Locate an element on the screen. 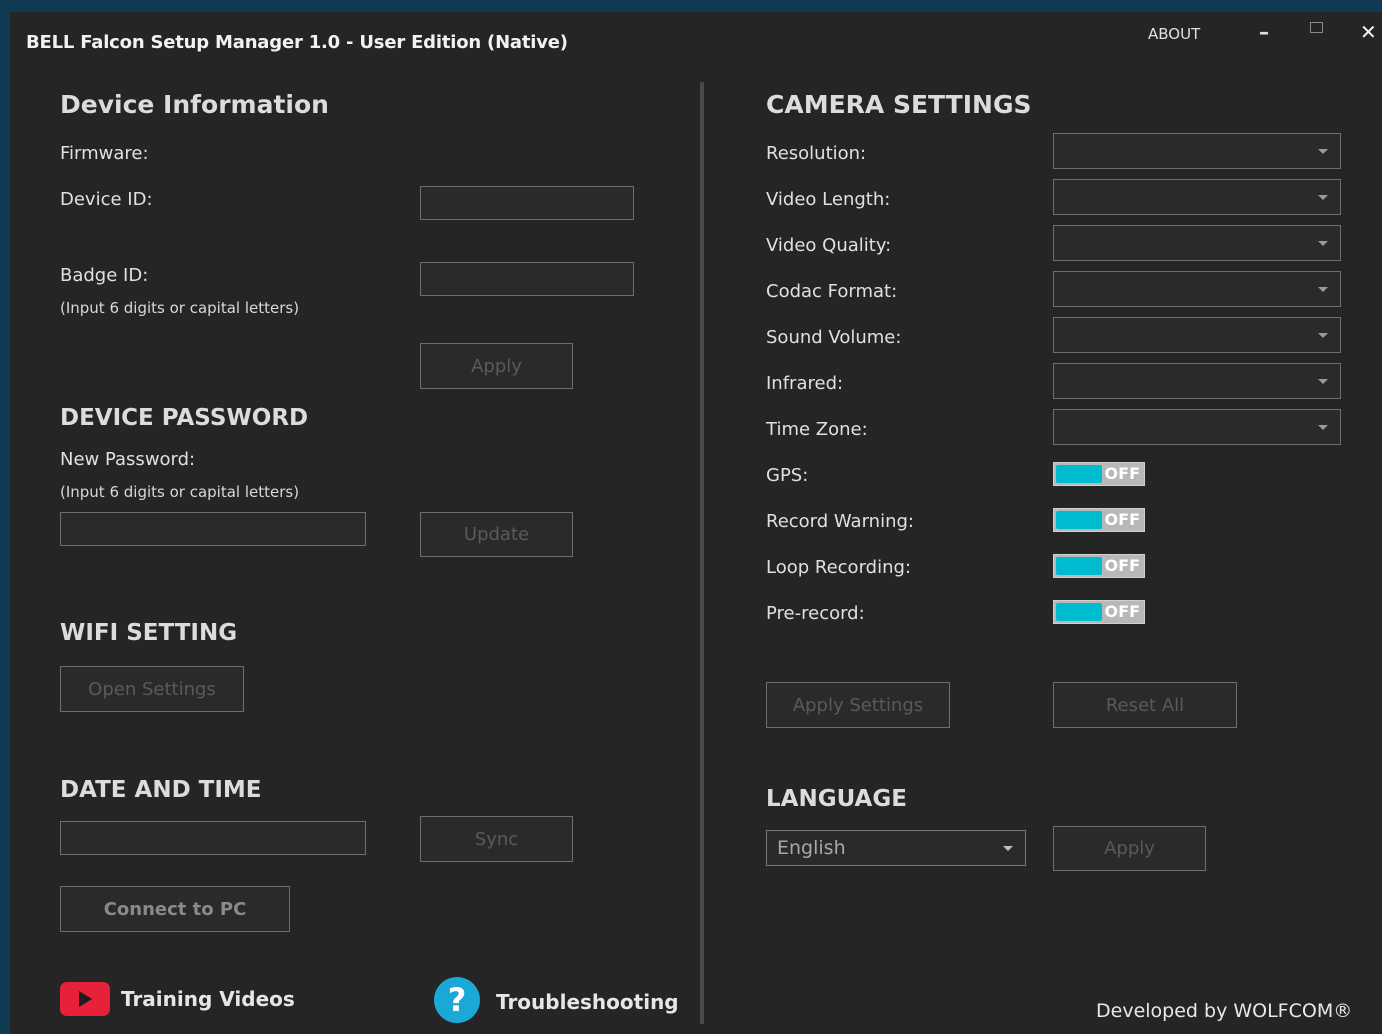 The width and height of the screenshot is (1382, 1034). badge-id-label: Badge ID: is located at coordinates (104, 275).